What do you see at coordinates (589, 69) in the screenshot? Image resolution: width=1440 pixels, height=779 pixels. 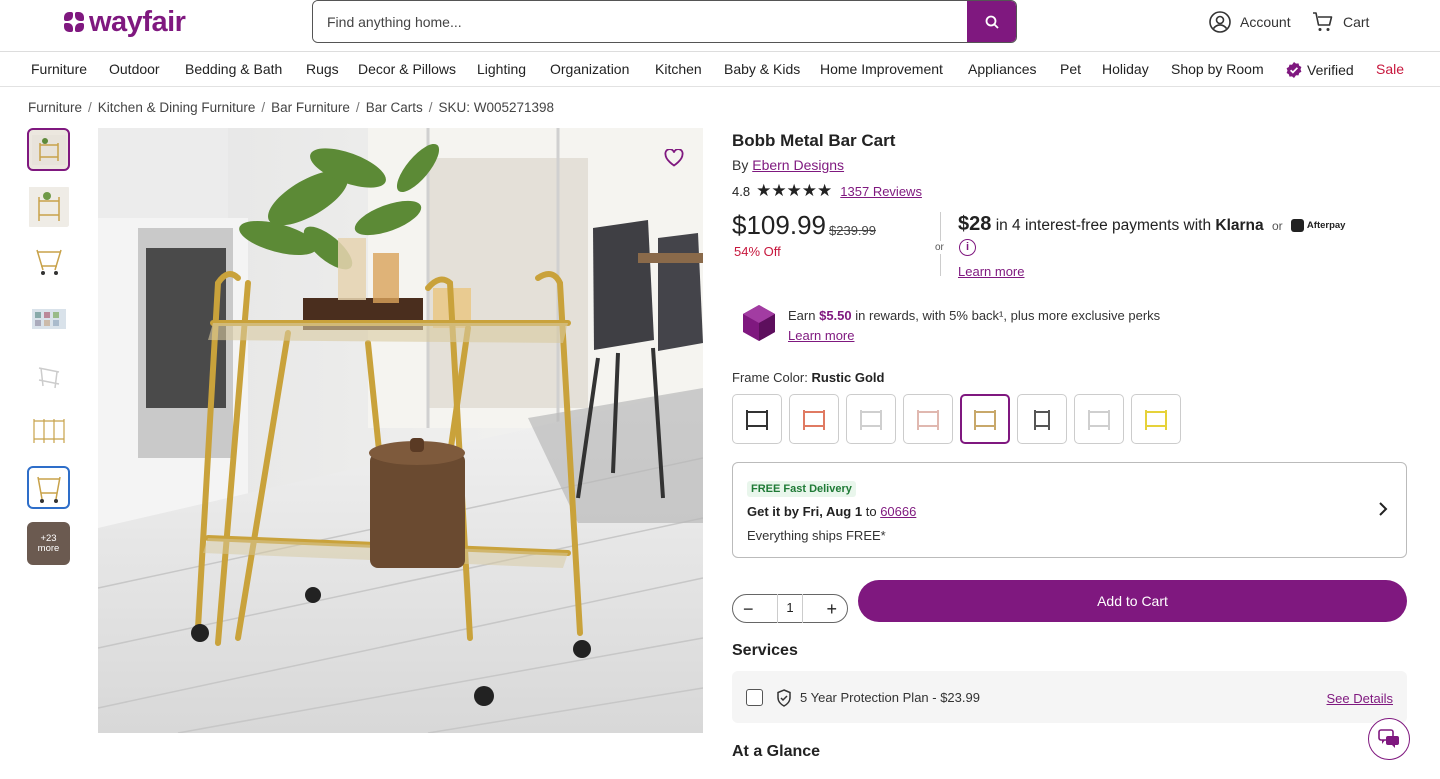 I see `category-organization: Organization` at bounding box center [589, 69].